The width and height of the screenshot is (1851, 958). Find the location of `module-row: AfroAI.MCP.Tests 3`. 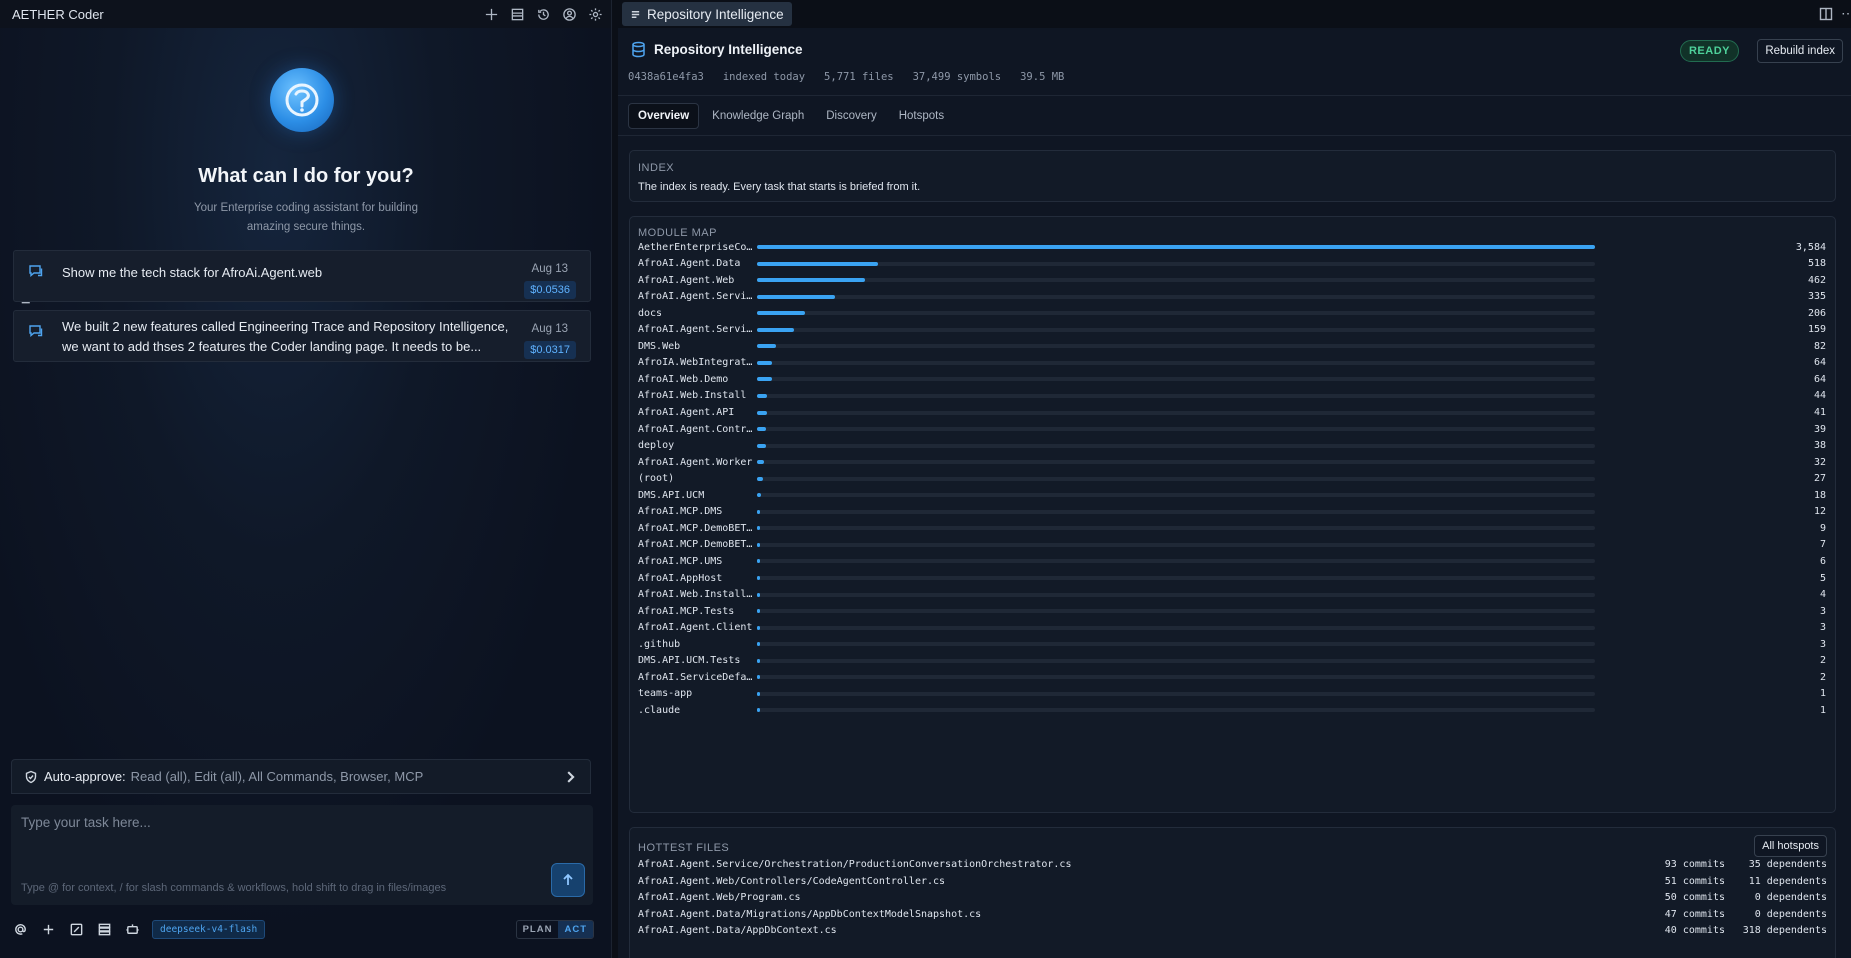

module-row: AfroAI.MCP.Tests 3 is located at coordinates (1233, 611).